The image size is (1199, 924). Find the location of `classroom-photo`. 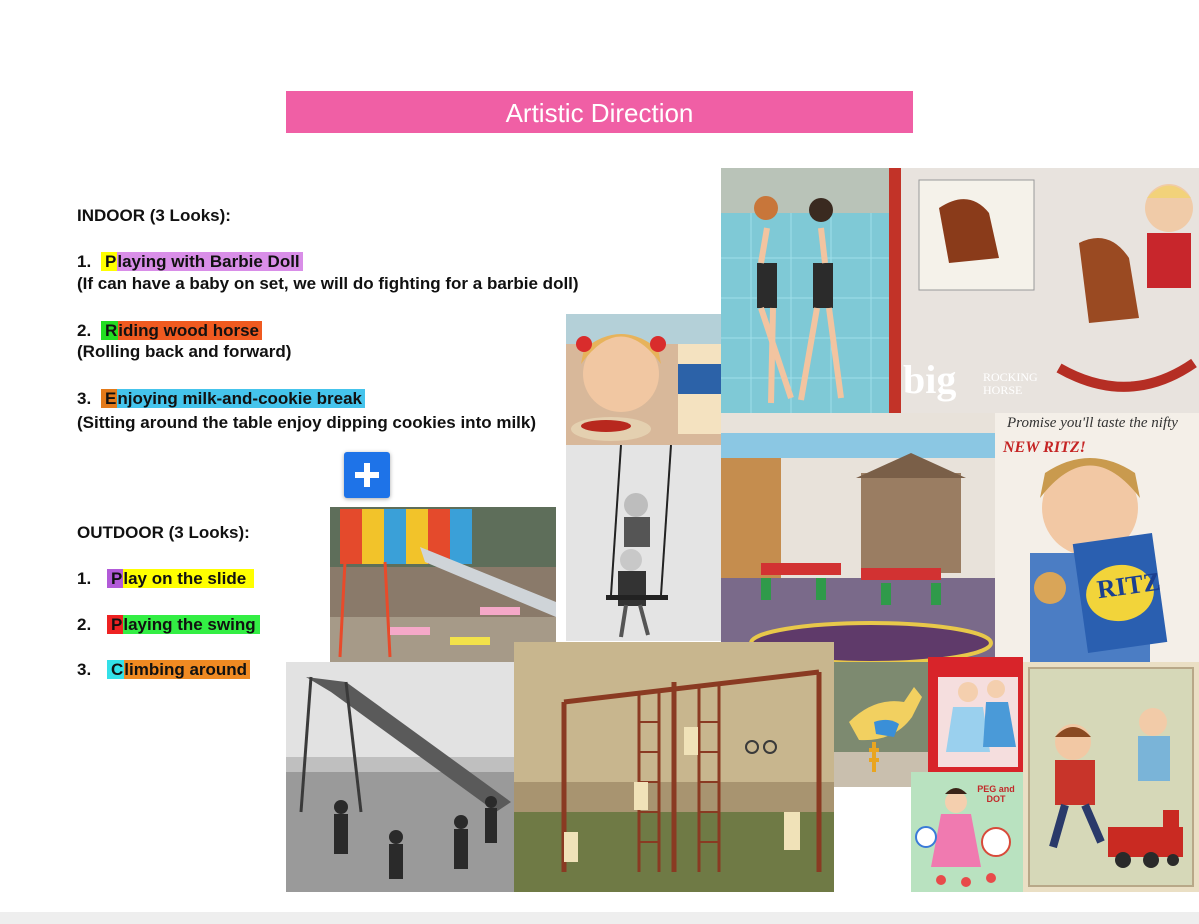

classroom-photo is located at coordinates (858, 537).